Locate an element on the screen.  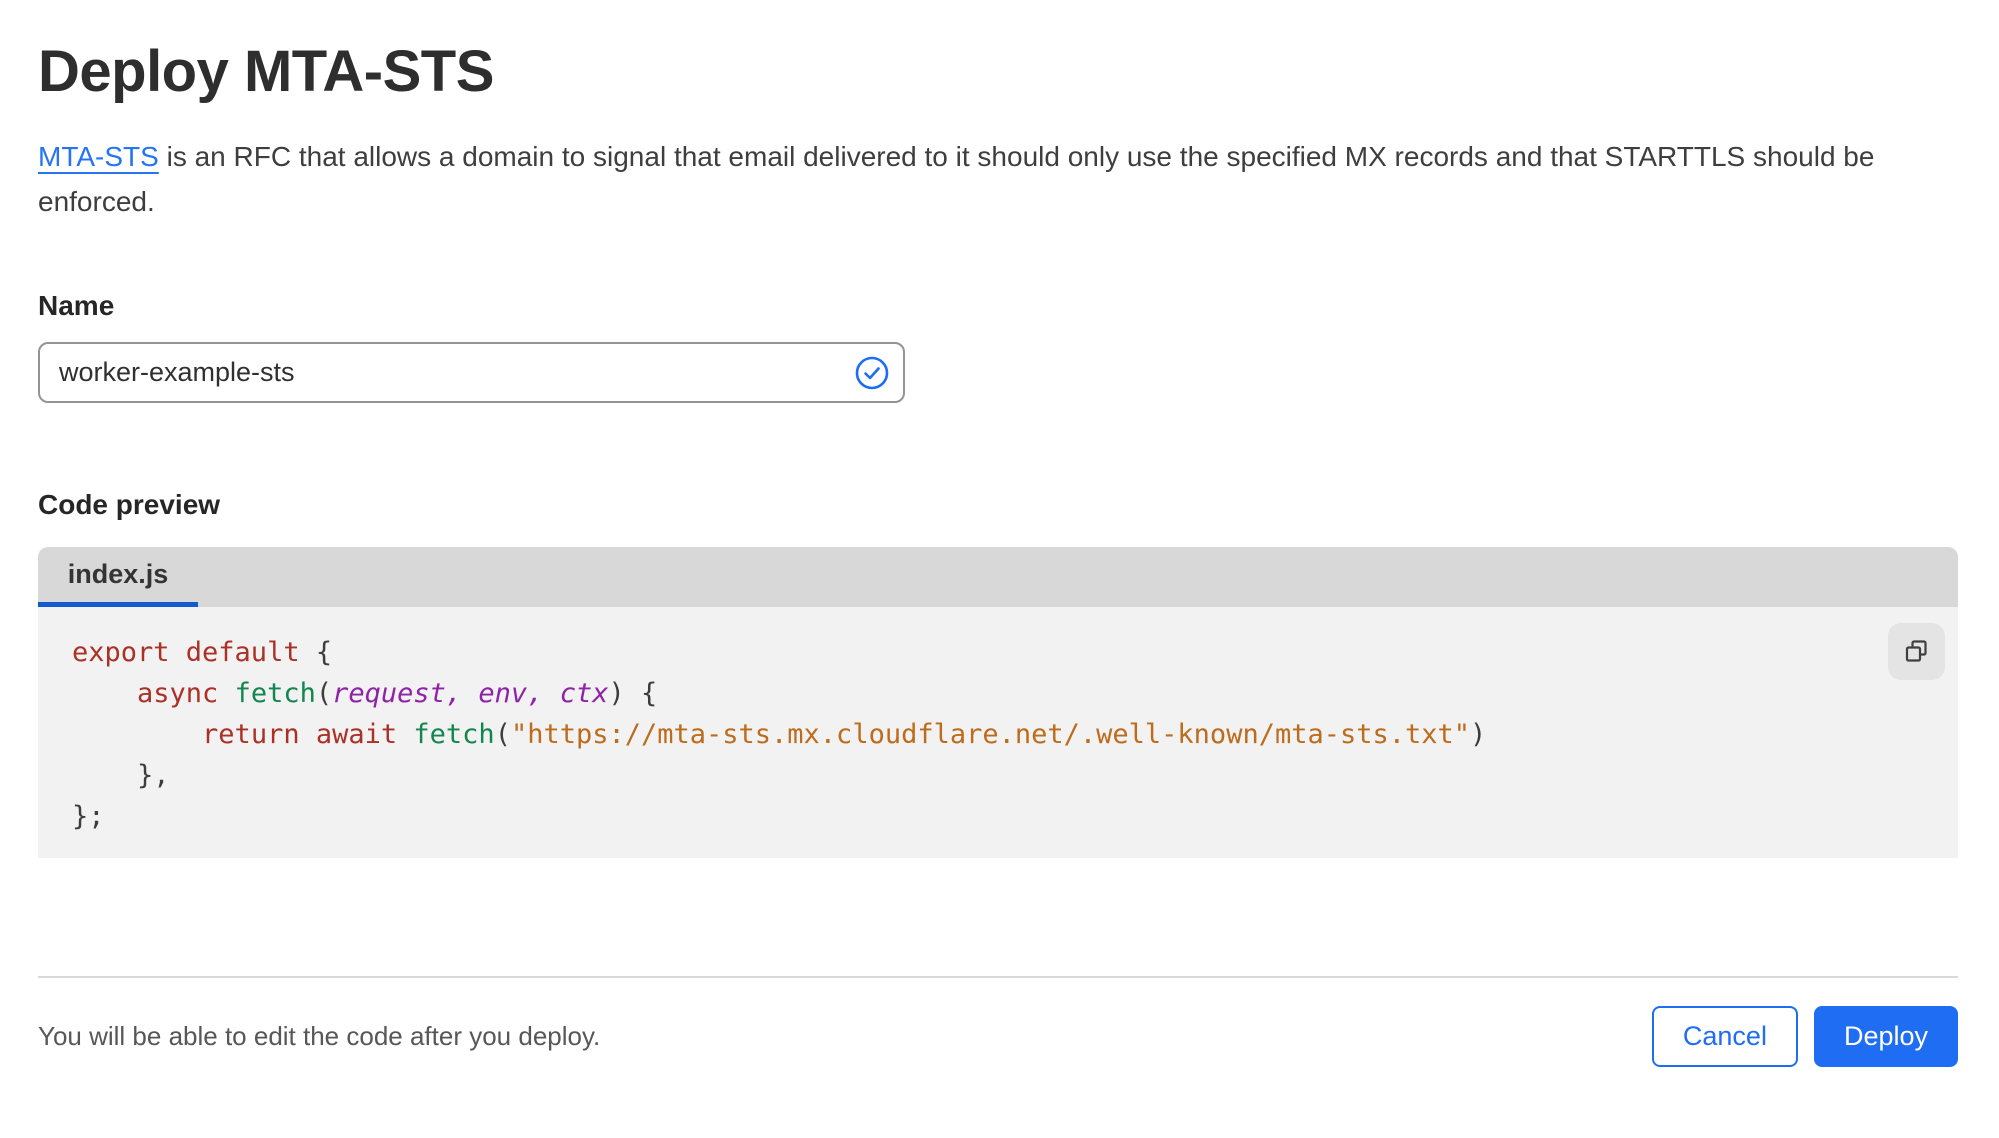
check-circle-icon is located at coordinates (872, 373).